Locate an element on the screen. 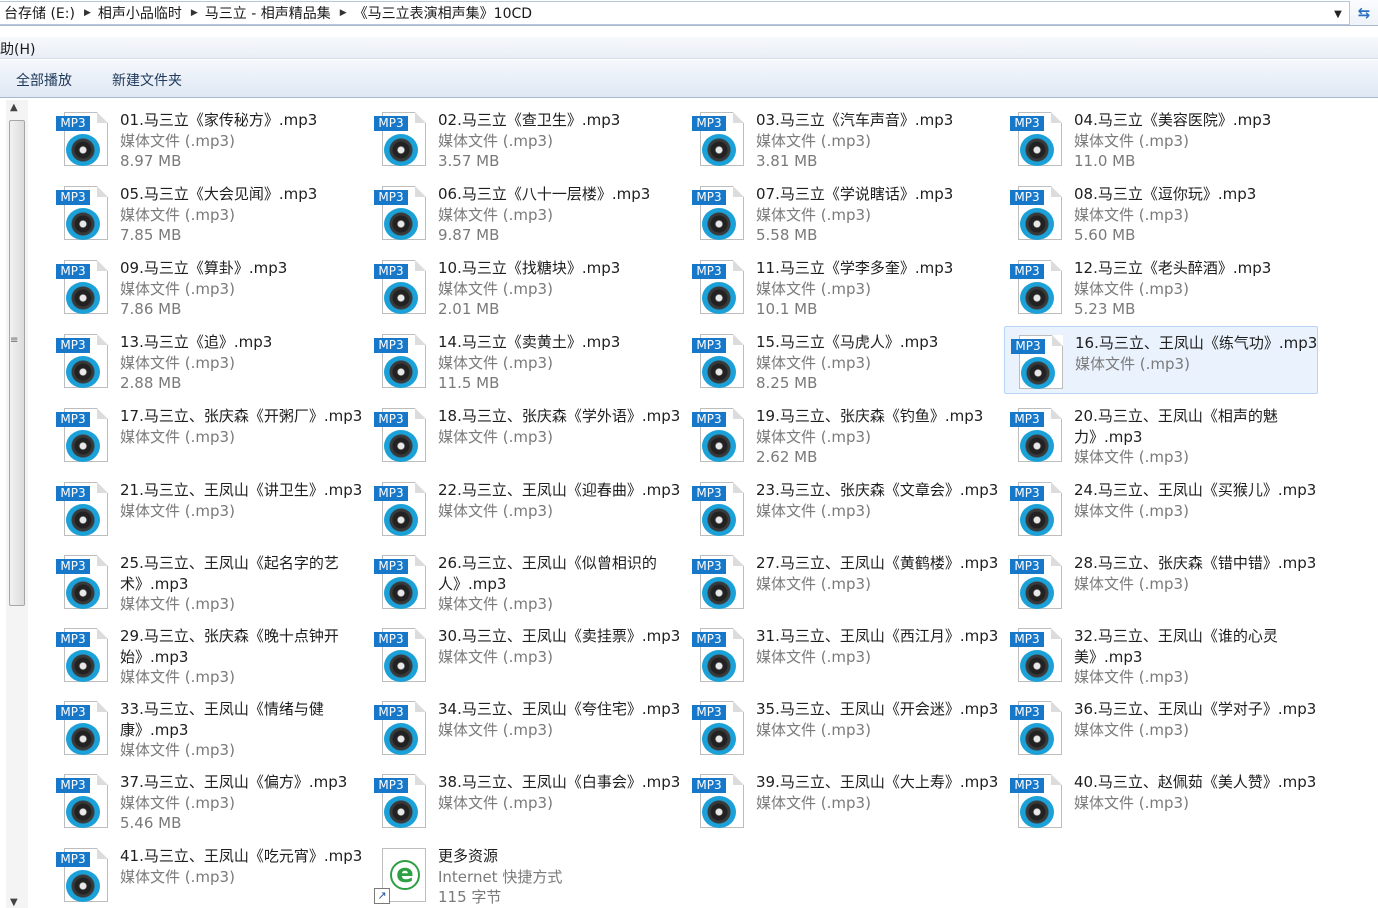 This screenshot has width=1378, height=908. file-item: MP3 14.马三立《卖黄土》.mp3 媒体文件 (.mp3) 11.5 MB is located at coordinates (525, 360).